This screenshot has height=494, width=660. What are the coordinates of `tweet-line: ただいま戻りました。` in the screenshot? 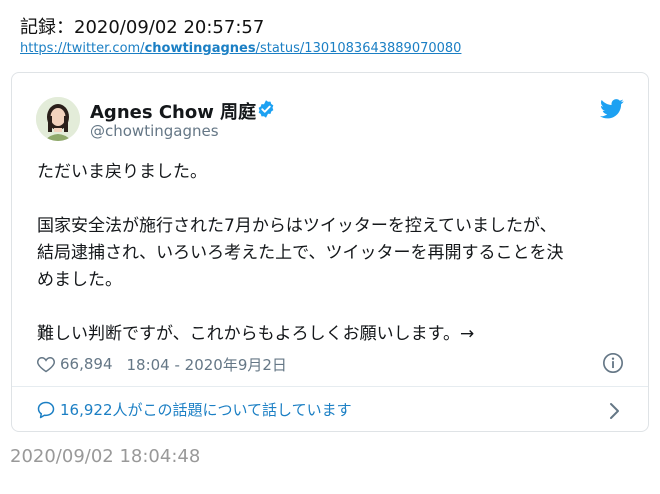 It's located at (122, 172).